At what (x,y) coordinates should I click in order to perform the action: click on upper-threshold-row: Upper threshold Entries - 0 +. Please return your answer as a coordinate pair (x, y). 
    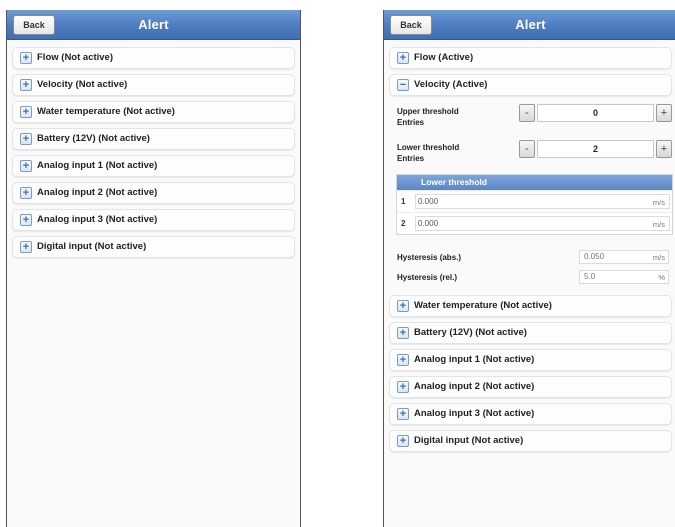
    Looking at the image, I should click on (530, 120).